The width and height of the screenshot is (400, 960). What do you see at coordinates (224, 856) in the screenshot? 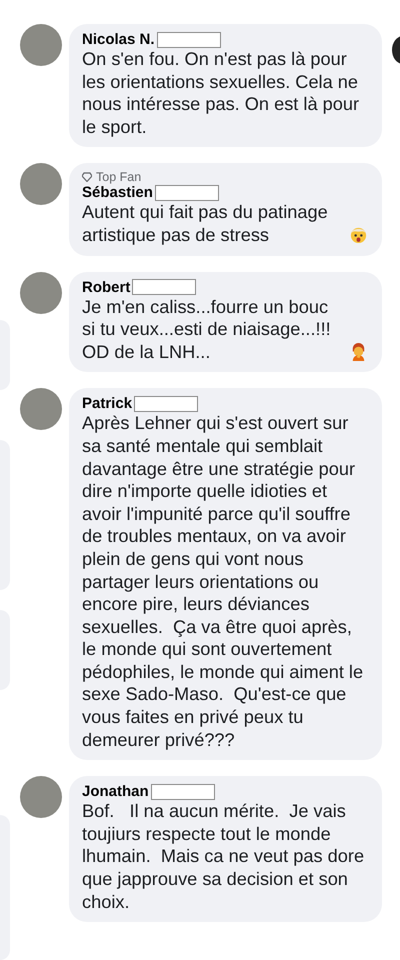
I see `comment-text: Bof. Il na aucun mérite. Je vais toujiurs respecte tout le monde lhumain. Mais ca ne veut pas dore que japprouve sa decision et son choix.` at bounding box center [224, 856].